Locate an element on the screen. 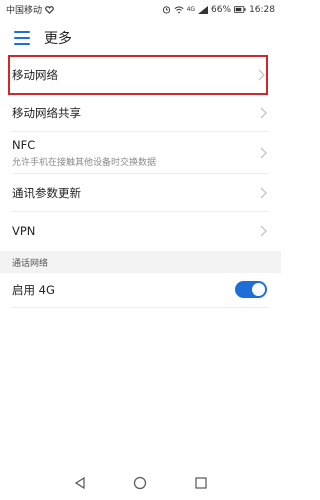 Image resolution: width=320 pixels, height=500 pixels. status-right: 4G 66% 16:28 is located at coordinates (218, 10).